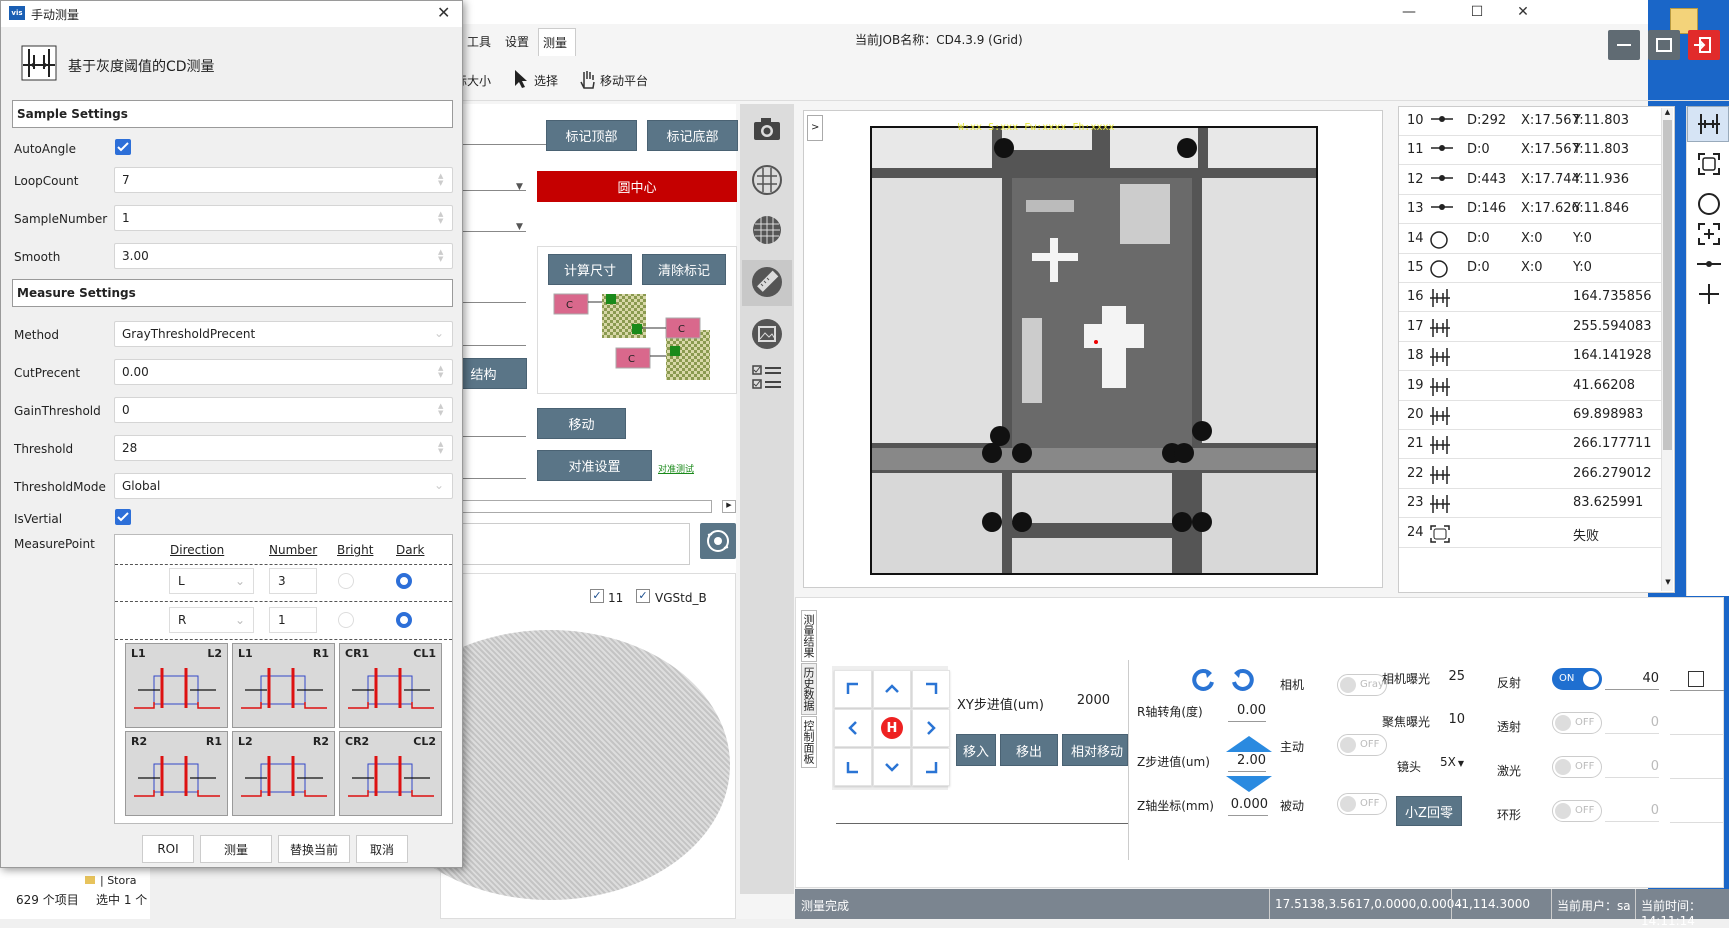 Image resolution: width=1729 pixels, height=928 pixels. I want to click on align-test-link: 对准测试, so click(676, 468).